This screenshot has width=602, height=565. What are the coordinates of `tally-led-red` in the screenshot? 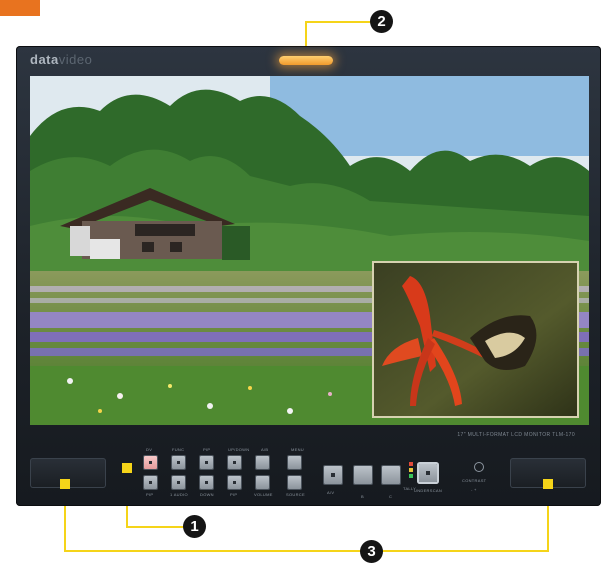 It's located at (411, 464).